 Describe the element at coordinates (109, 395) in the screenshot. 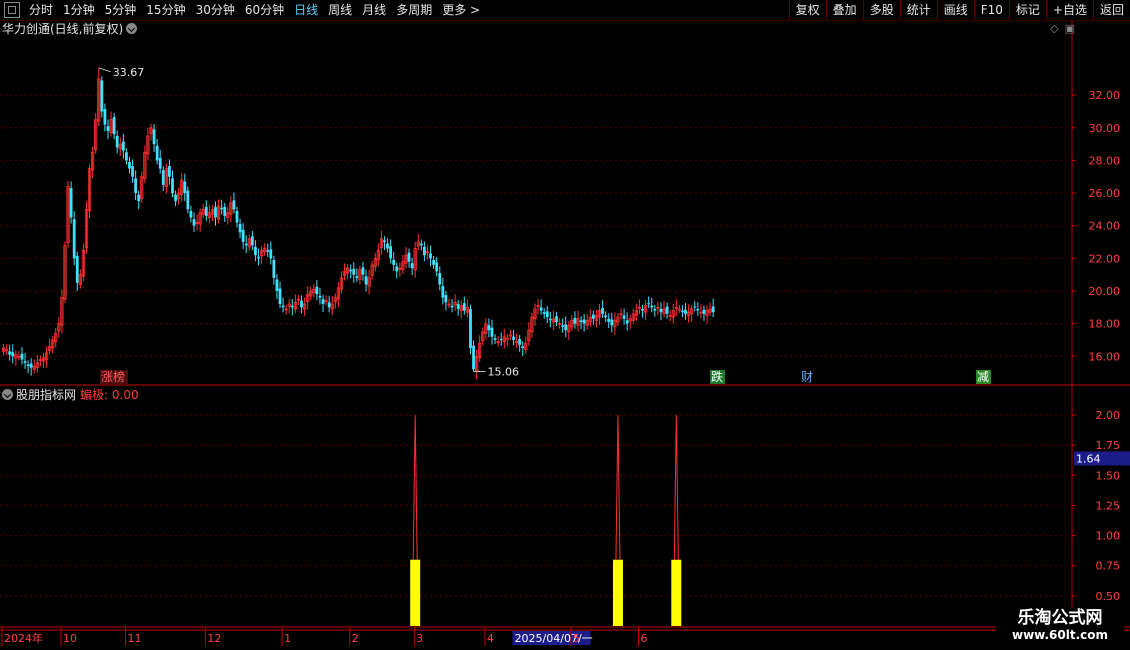

I see `indicator-value: 蝙极: 0.00` at that location.